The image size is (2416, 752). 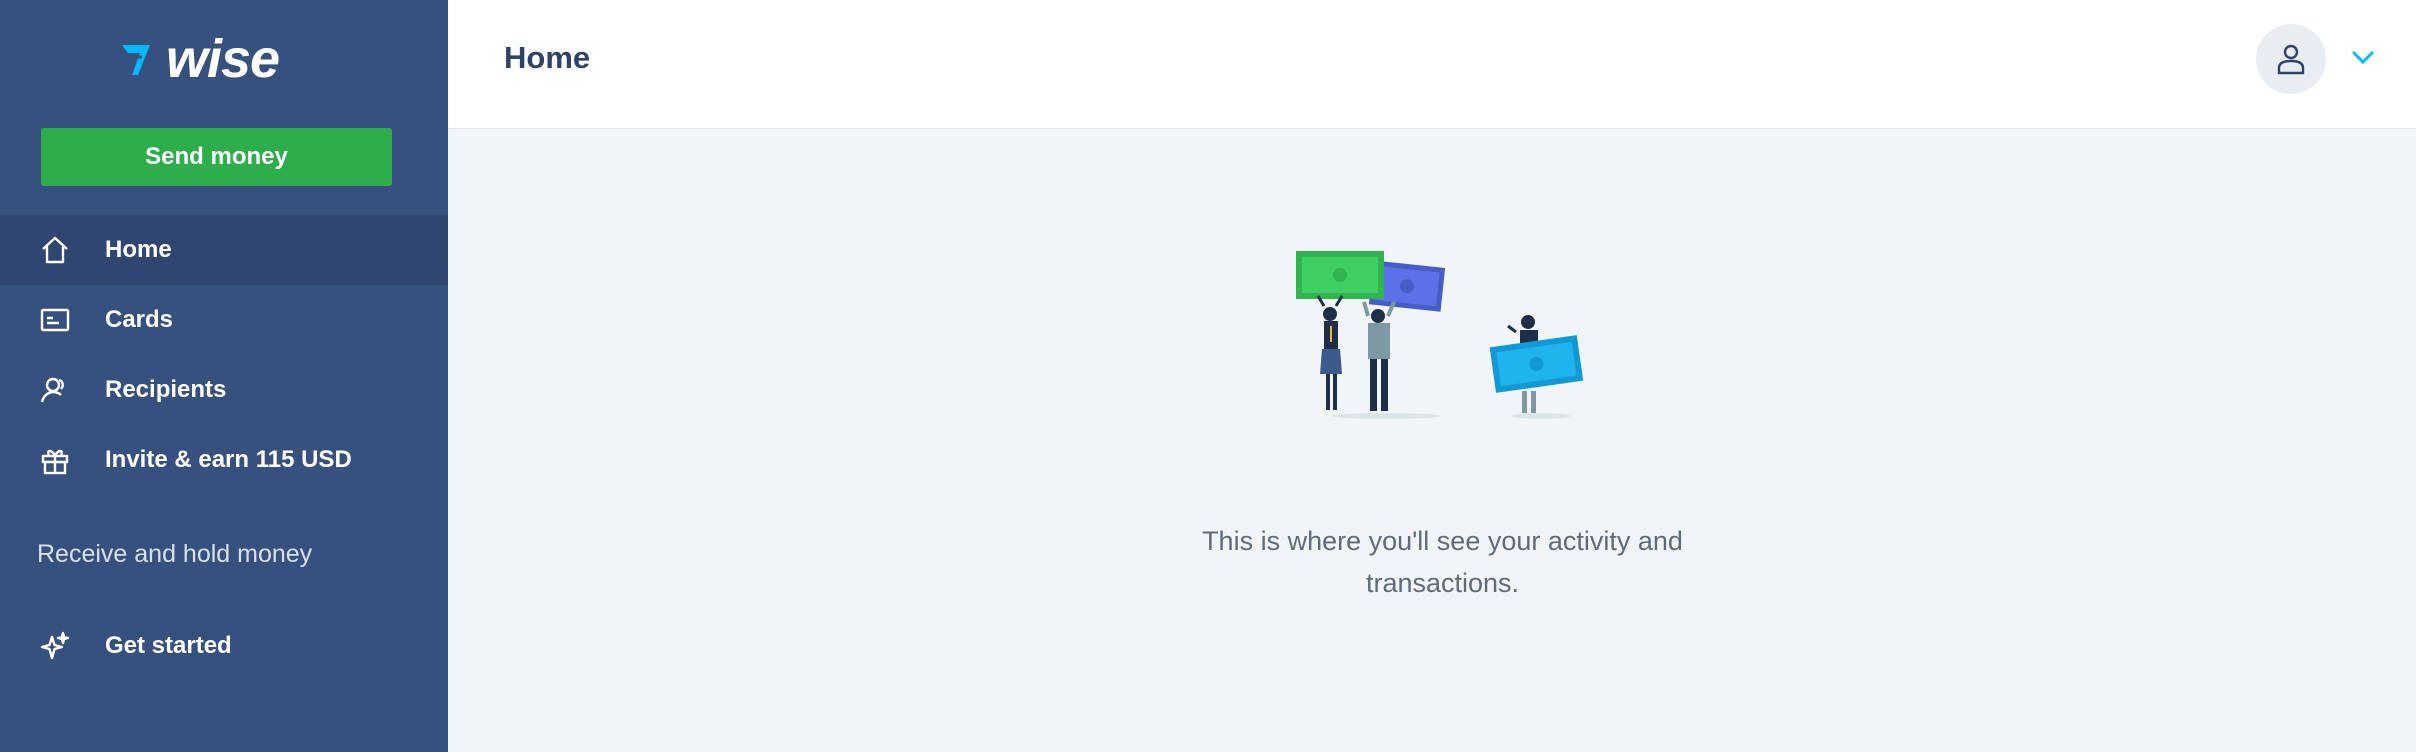 I want to click on sidebar-item-invite: Invite & earn 115 USD, so click(x=224, y=460).